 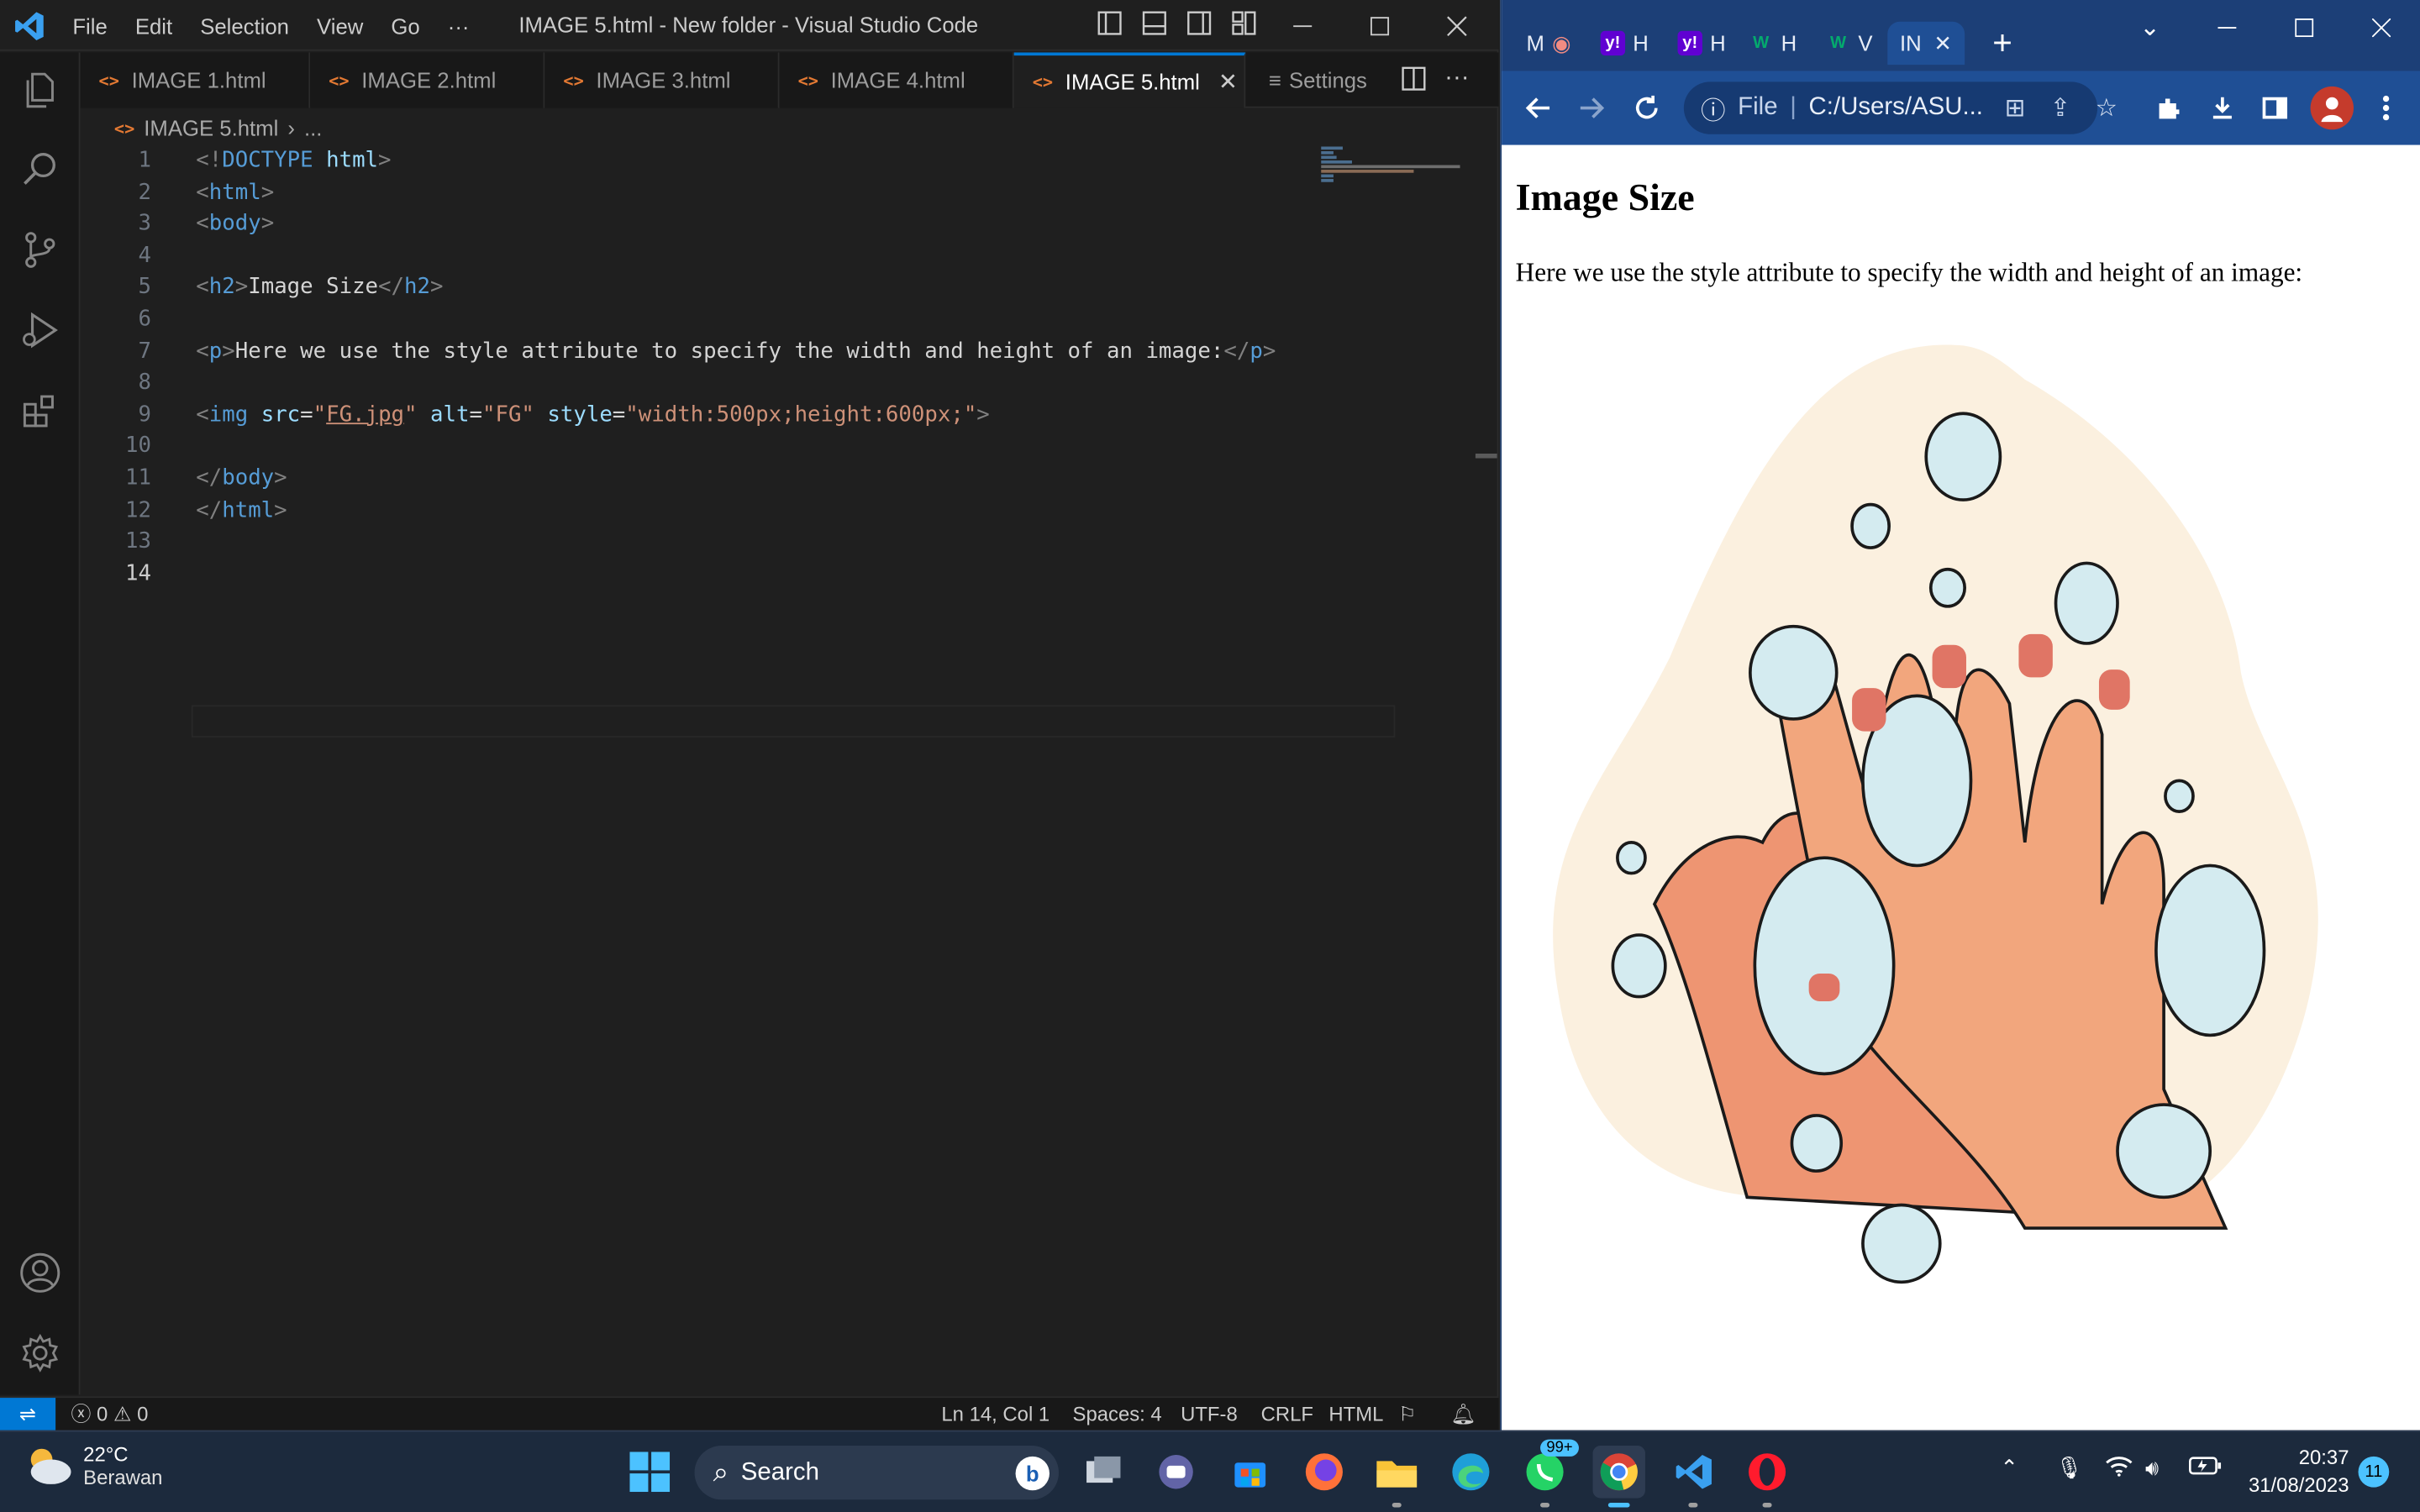 What do you see at coordinates (1538, 108) in the screenshot?
I see `back-arrow-icon` at bounding box center [1538, 108].